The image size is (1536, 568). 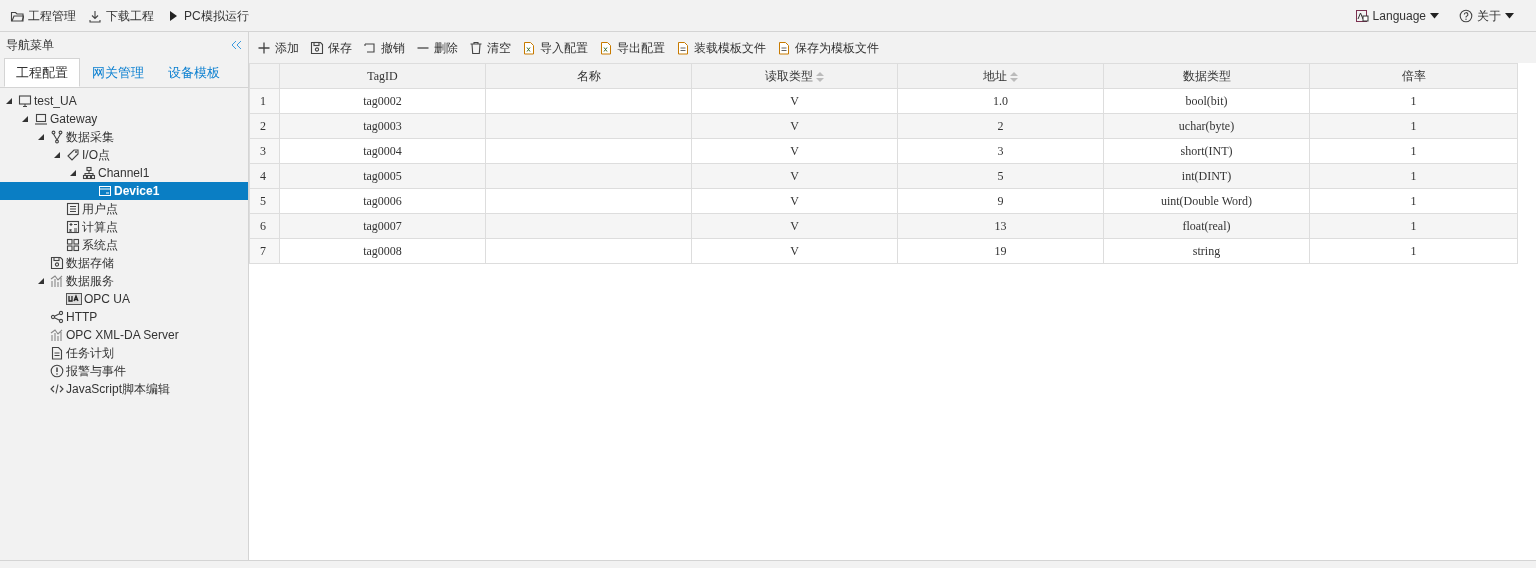 I want to click on save-icon, so click(x=57, y=263).